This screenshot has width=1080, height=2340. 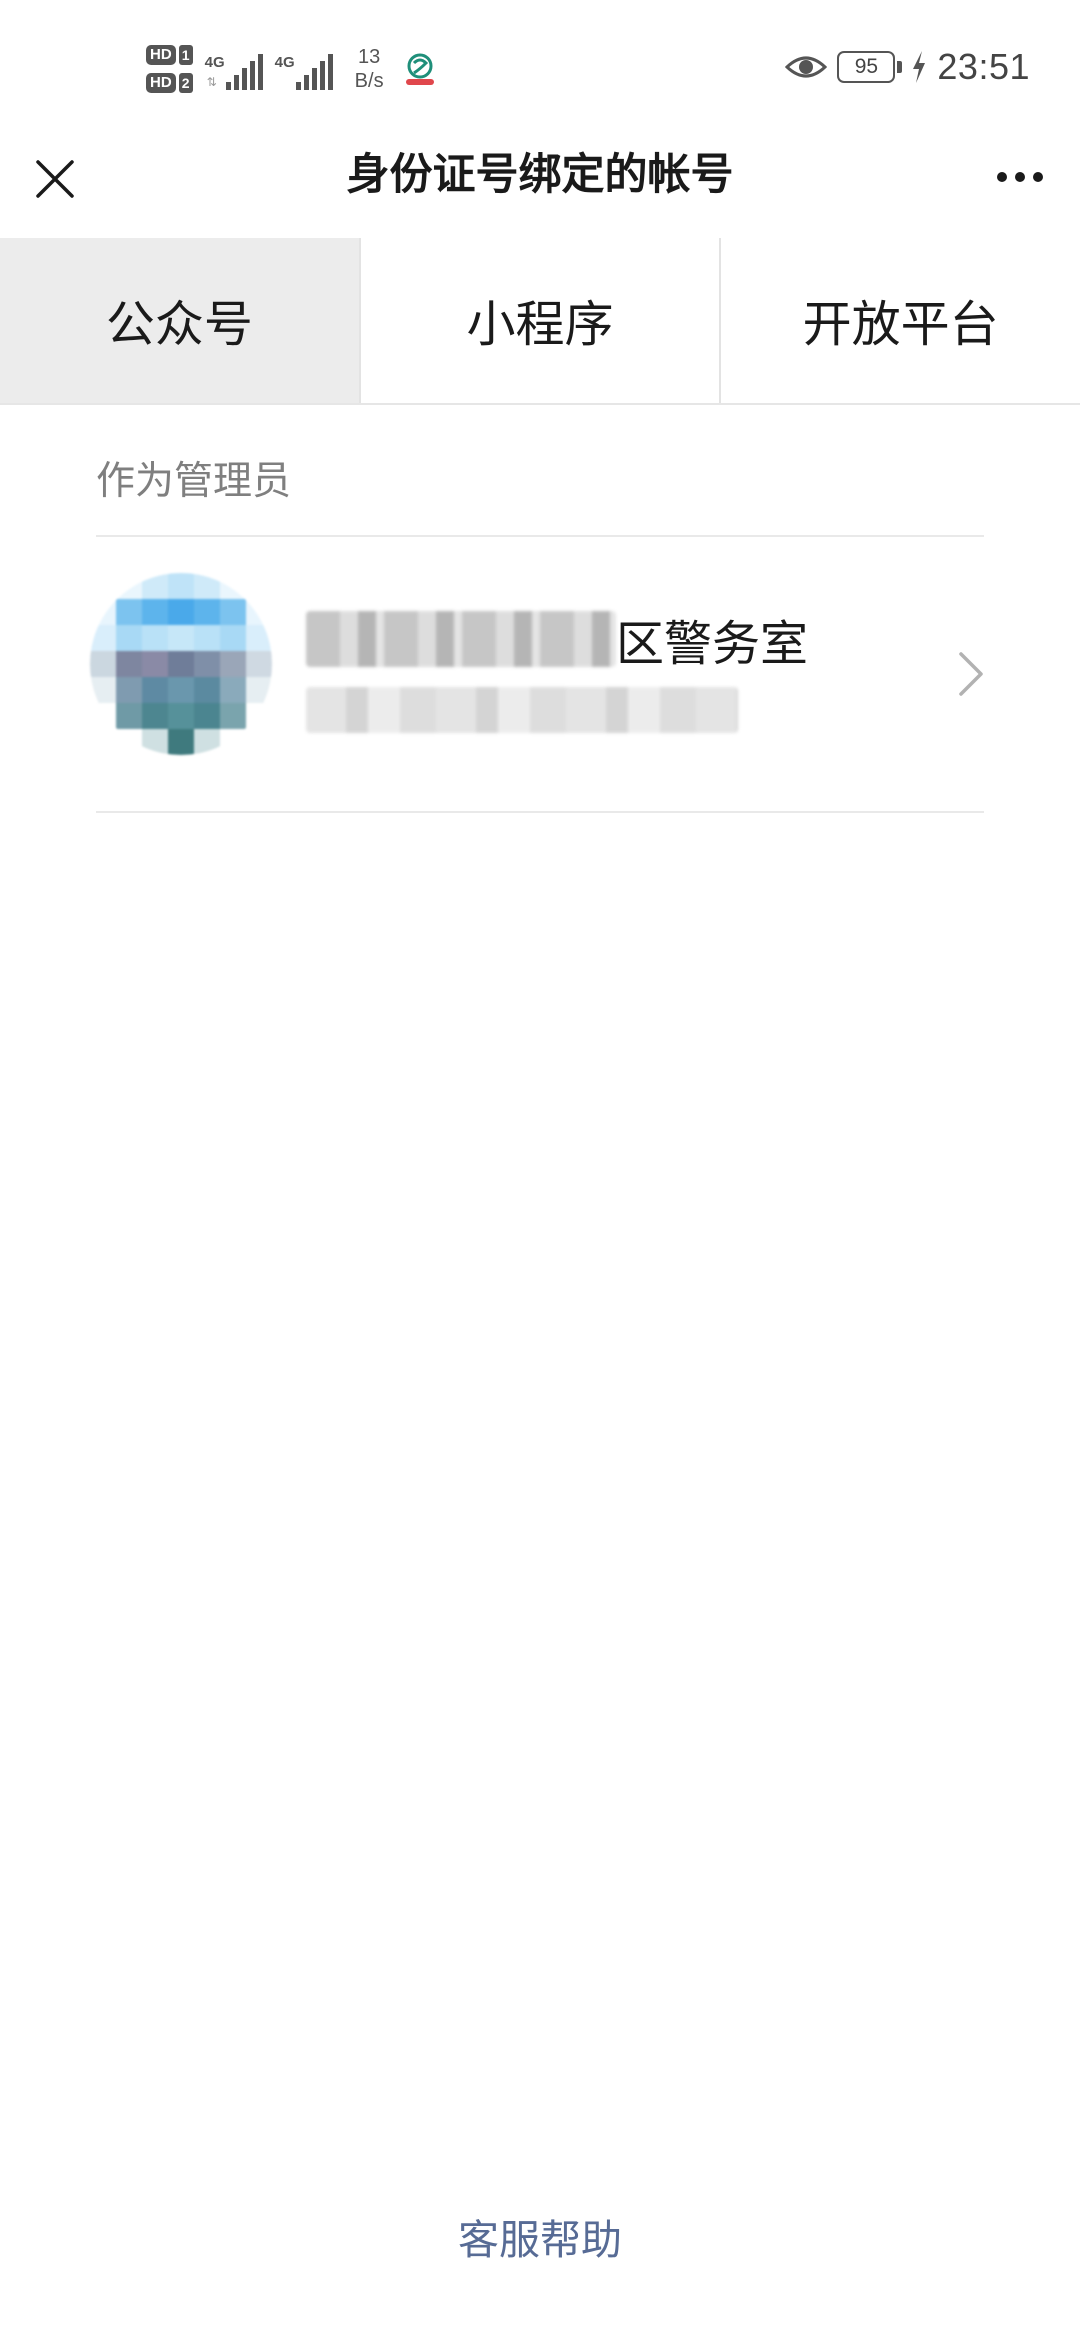 What do you see at coordinates (169, 69) in the screenshot?
I see `sim-badges: HD 1 HD 2` at bounding box center [169, 69].